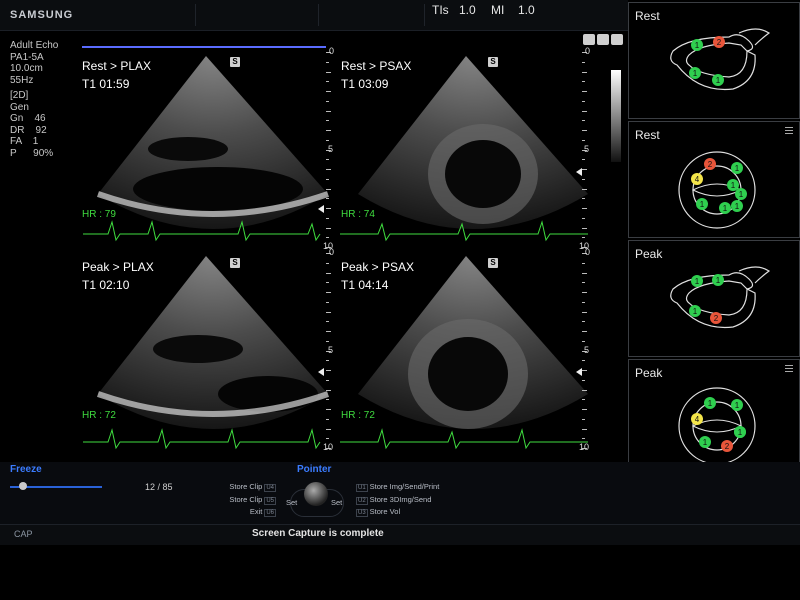  I want to click on freeze-label: Freeze, so click(26, 469).